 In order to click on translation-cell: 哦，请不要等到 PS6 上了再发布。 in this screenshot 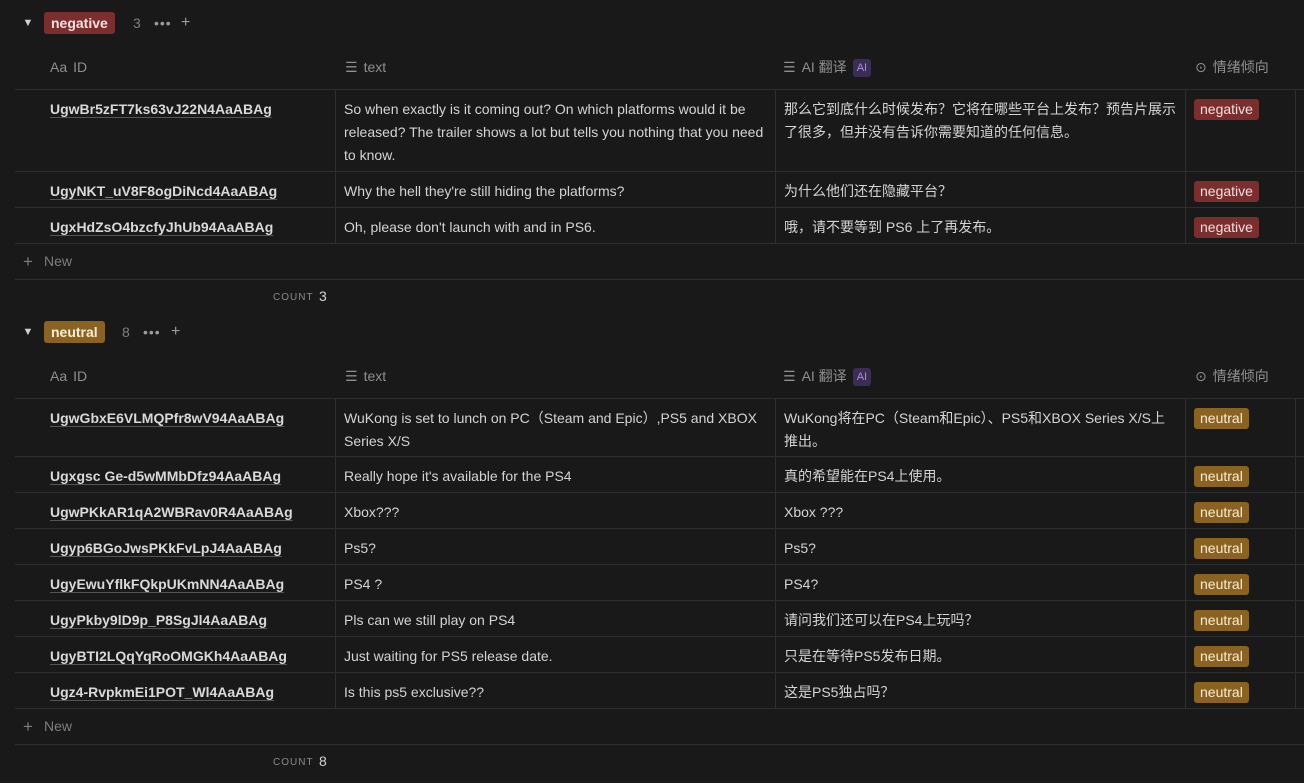, I will do `click(980, 225)`.